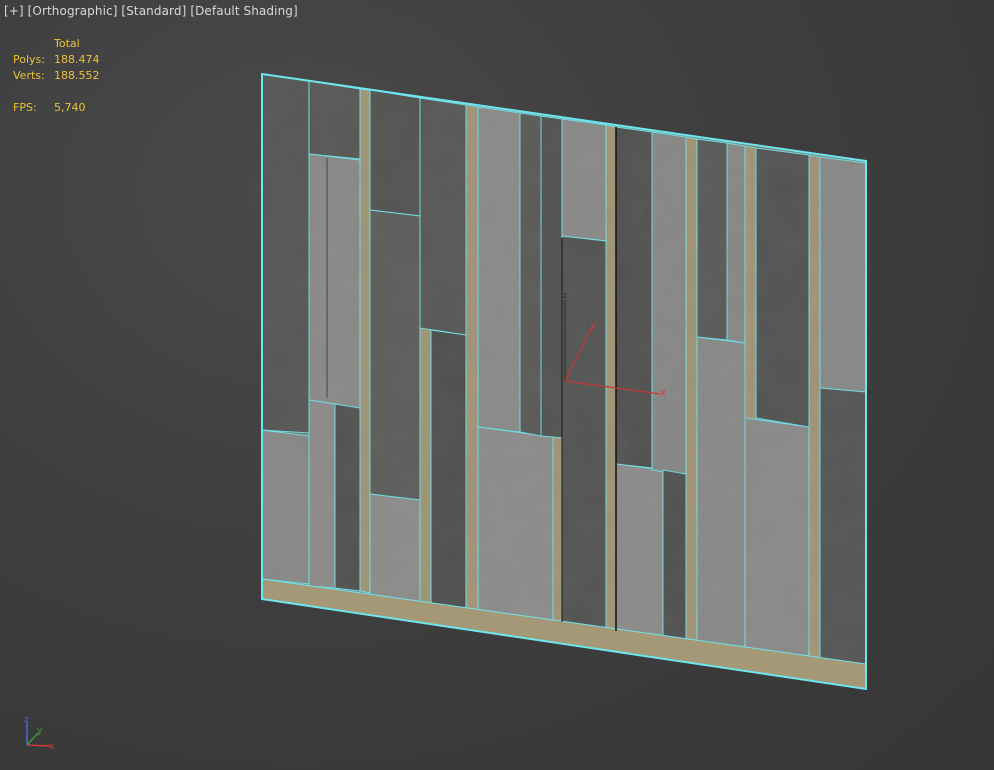 Image resolution: width=994 pixels, height=770 pixels. I want to click on tripod-x-axis, so click(38, 745).